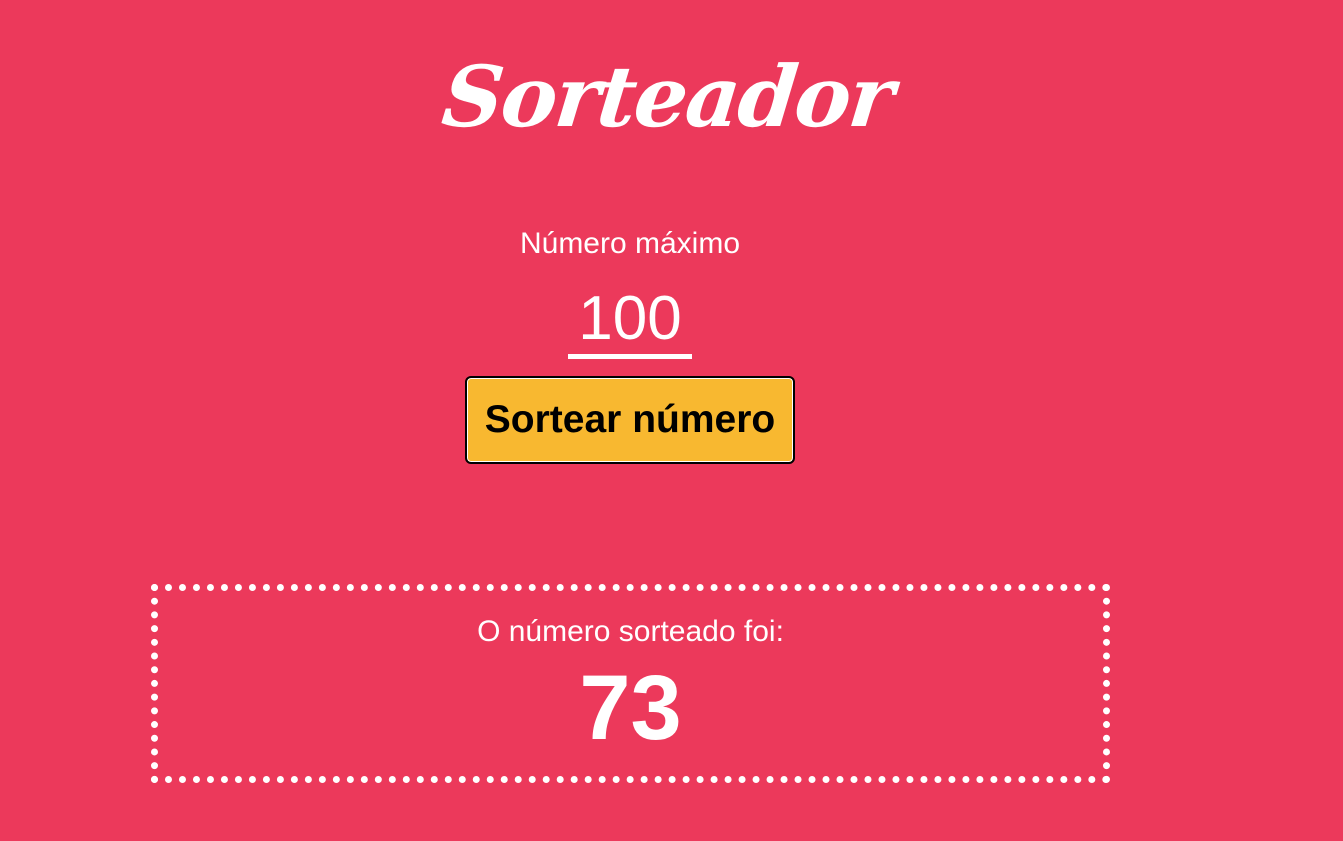  What do you see at coordinates (667, 96) in the screenshot?
I see `app-logo: Sorteador` at bounding box center [667, 96].